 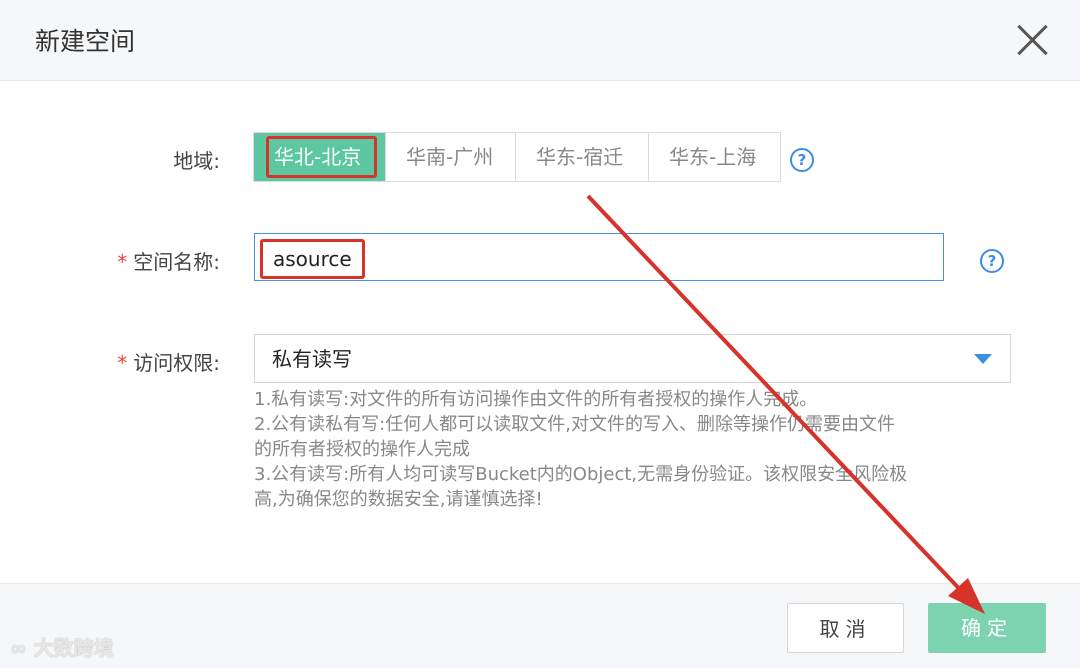 What do you see at coordinates (574, 424) in the screenshot?
I see `access-desc-line: 2.公有读私有写:任何人都可以读取文件,对文件的写入、删除等操作仍需要由文件` at bounding box center [574, 424].